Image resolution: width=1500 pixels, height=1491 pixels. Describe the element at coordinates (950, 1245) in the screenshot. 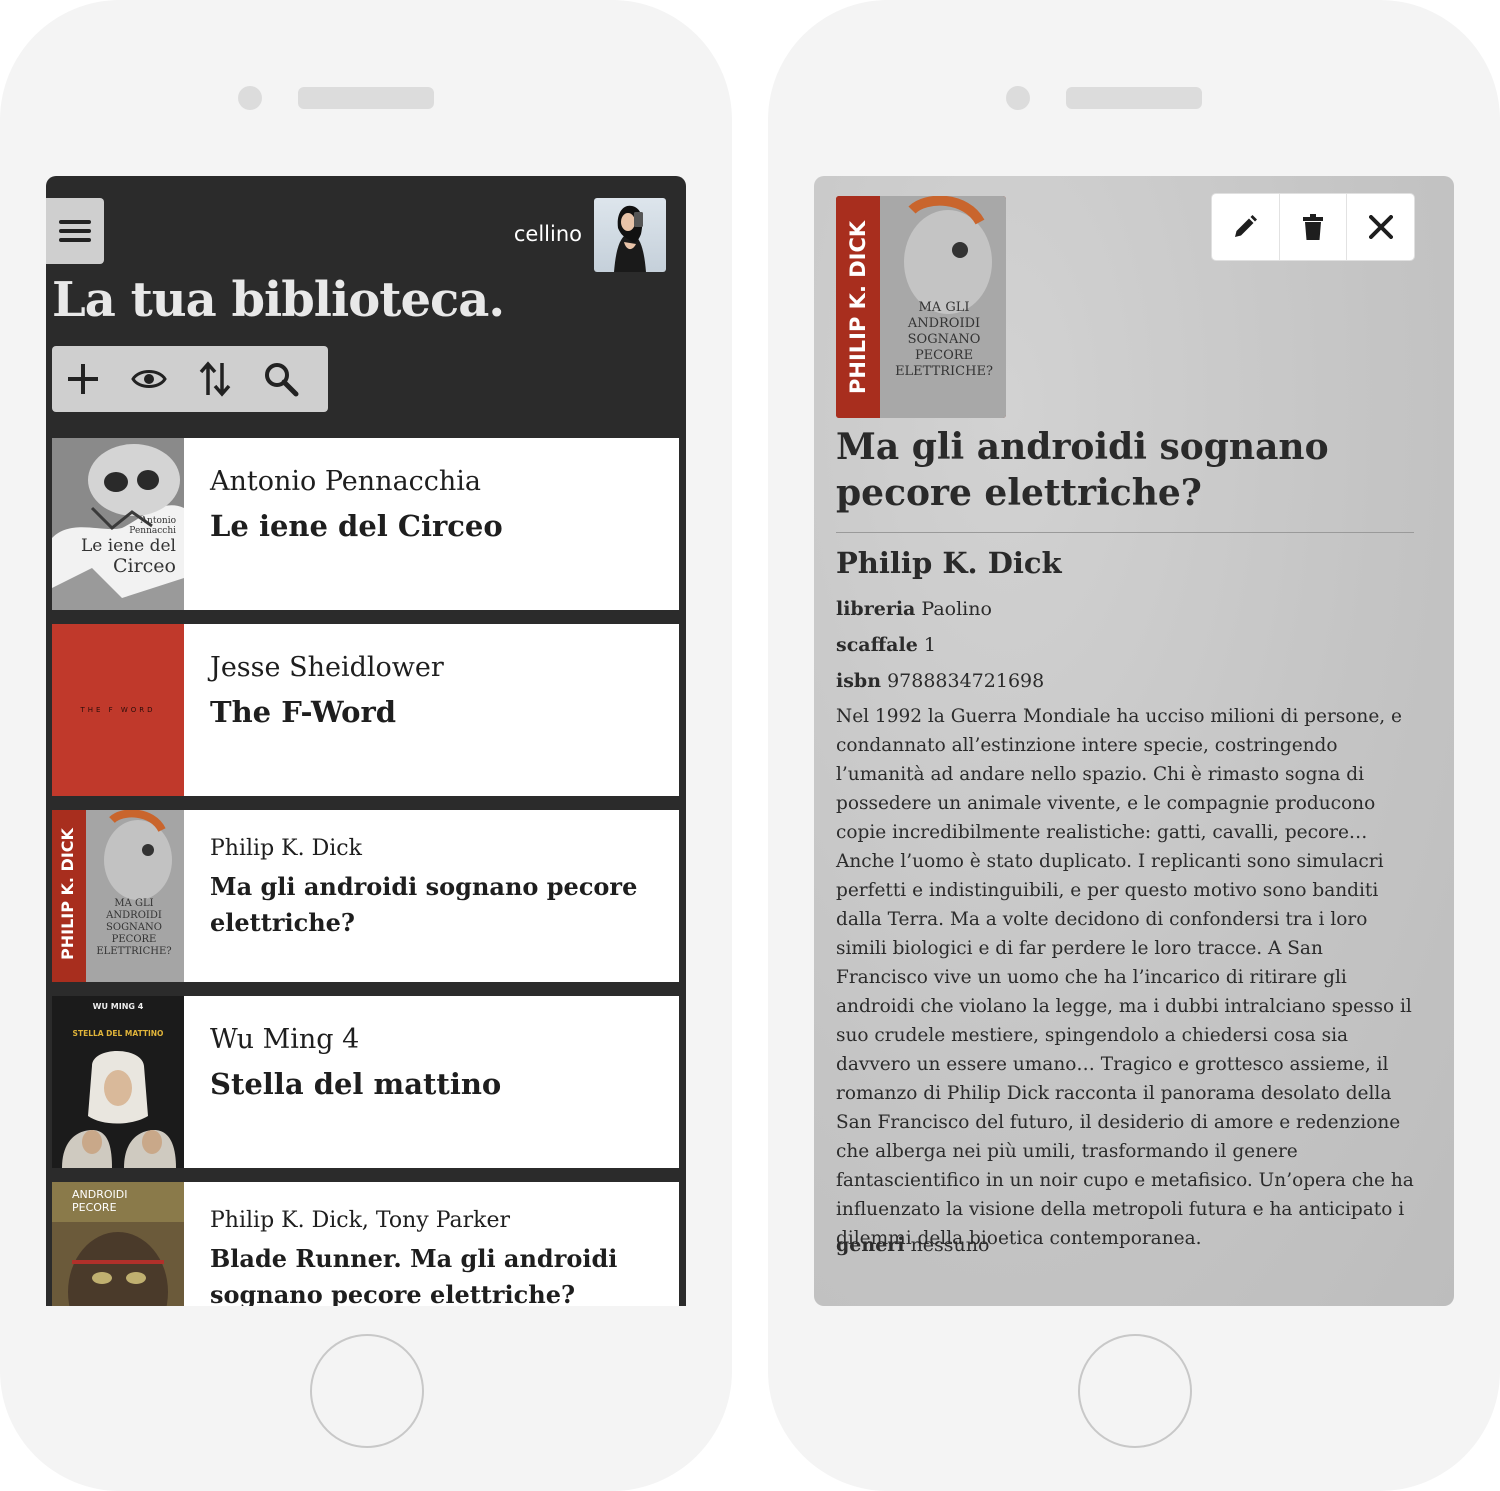

I see `generi-value: nessuno` at that location.